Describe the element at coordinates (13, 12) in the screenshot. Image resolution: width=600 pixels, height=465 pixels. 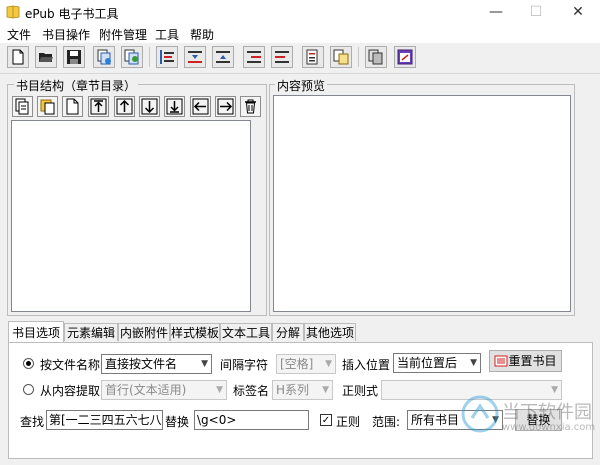
I see `app-logo-icon` at that location.